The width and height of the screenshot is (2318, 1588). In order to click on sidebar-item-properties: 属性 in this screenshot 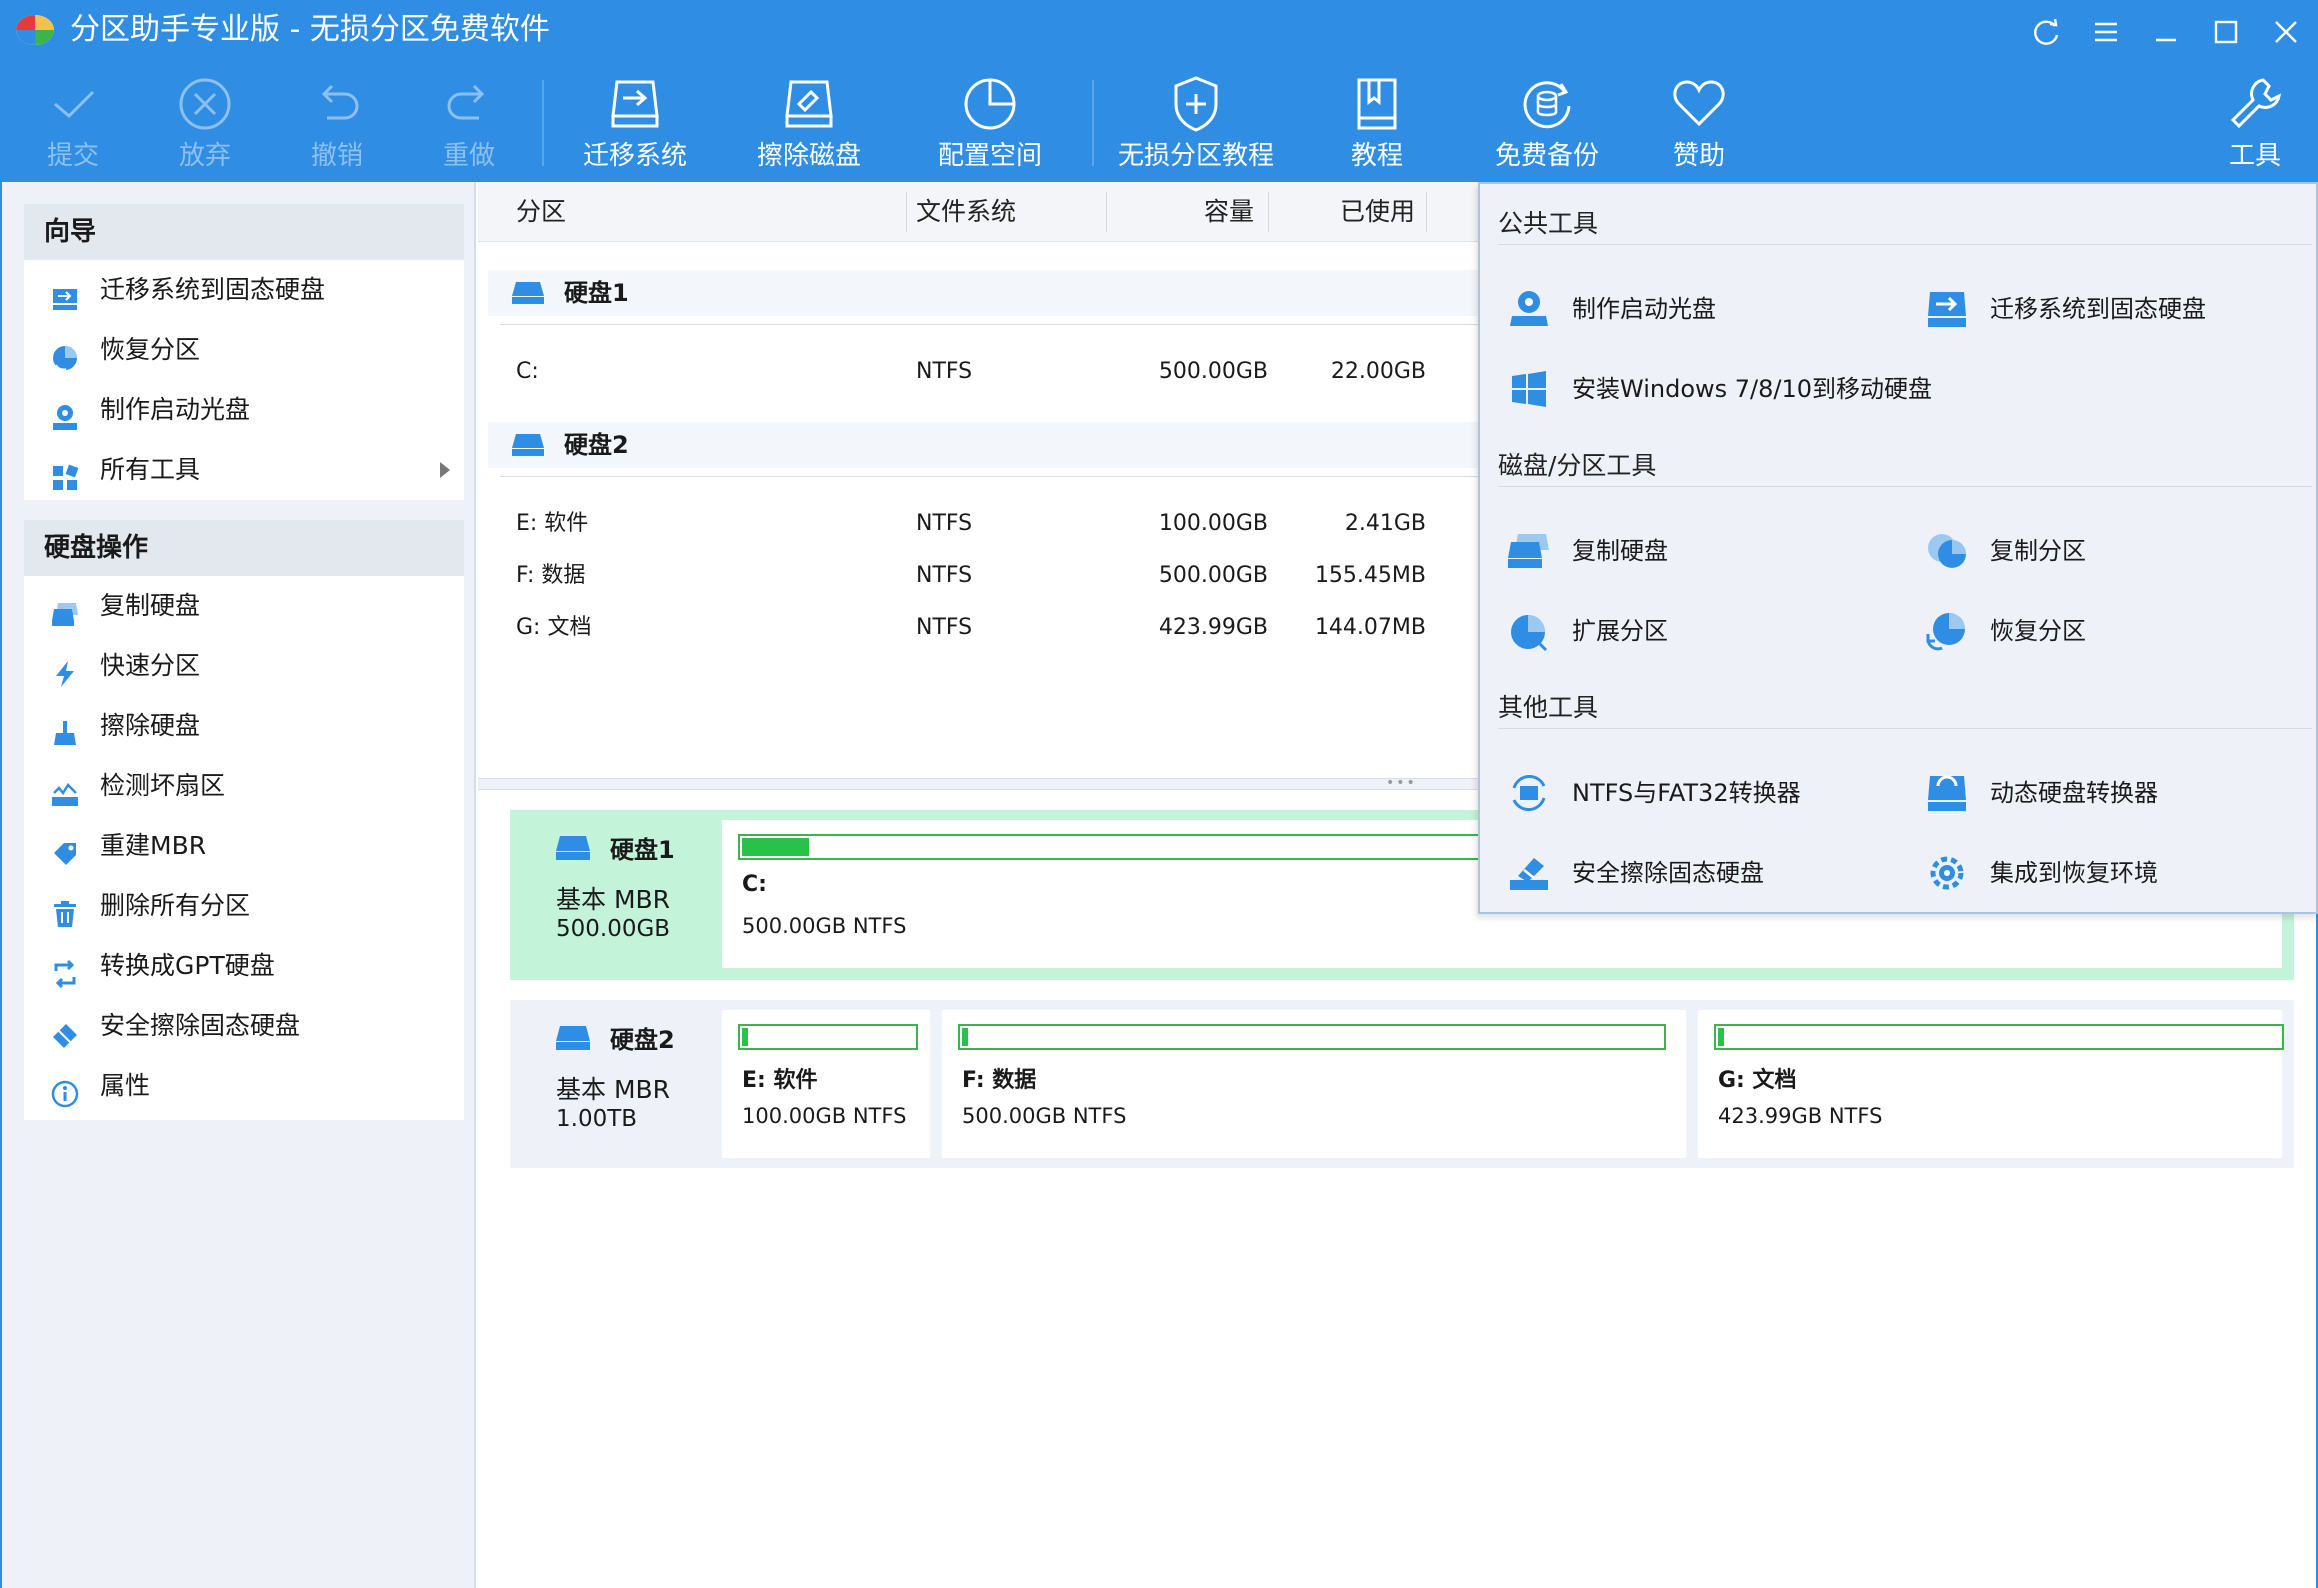, I will do `click(244, 1086)`.